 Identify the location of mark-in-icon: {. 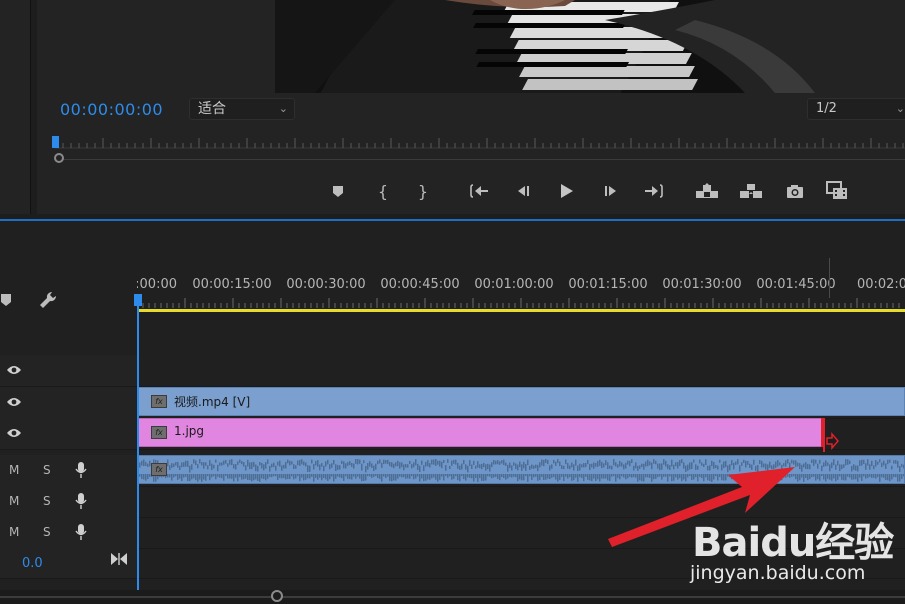
(383, 191).